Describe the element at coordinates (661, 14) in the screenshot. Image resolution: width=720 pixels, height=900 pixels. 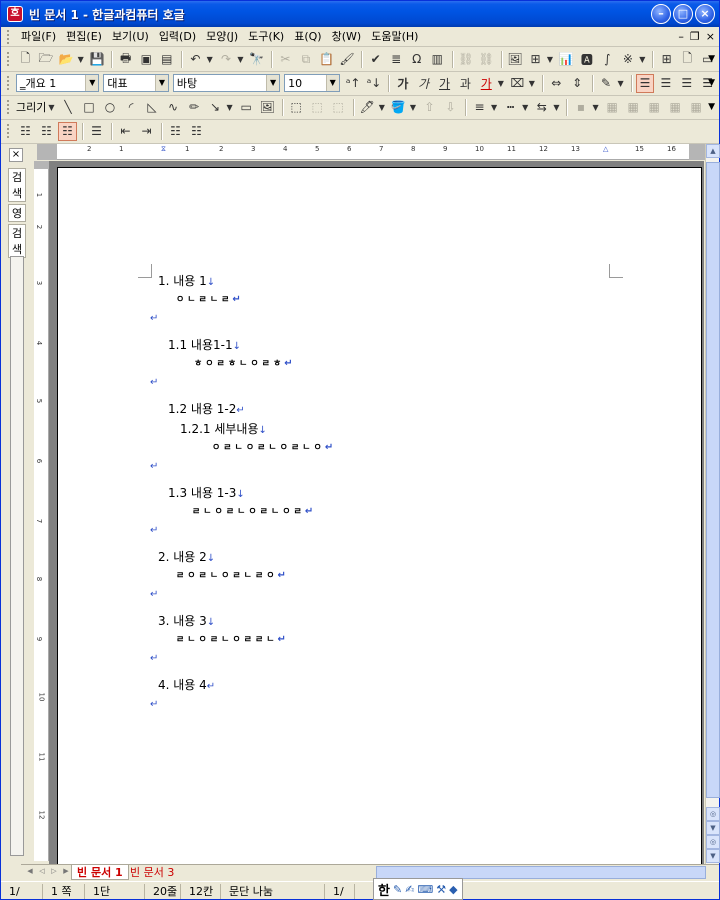
I see `minimize-button: –` at that location.